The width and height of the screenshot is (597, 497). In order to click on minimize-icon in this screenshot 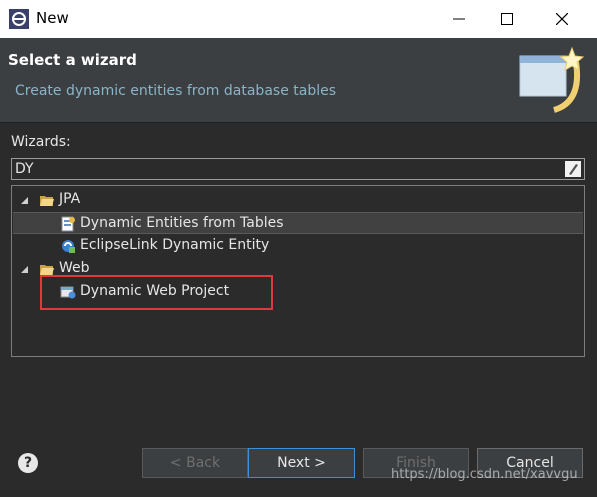, I will do `click(459, 19)`.